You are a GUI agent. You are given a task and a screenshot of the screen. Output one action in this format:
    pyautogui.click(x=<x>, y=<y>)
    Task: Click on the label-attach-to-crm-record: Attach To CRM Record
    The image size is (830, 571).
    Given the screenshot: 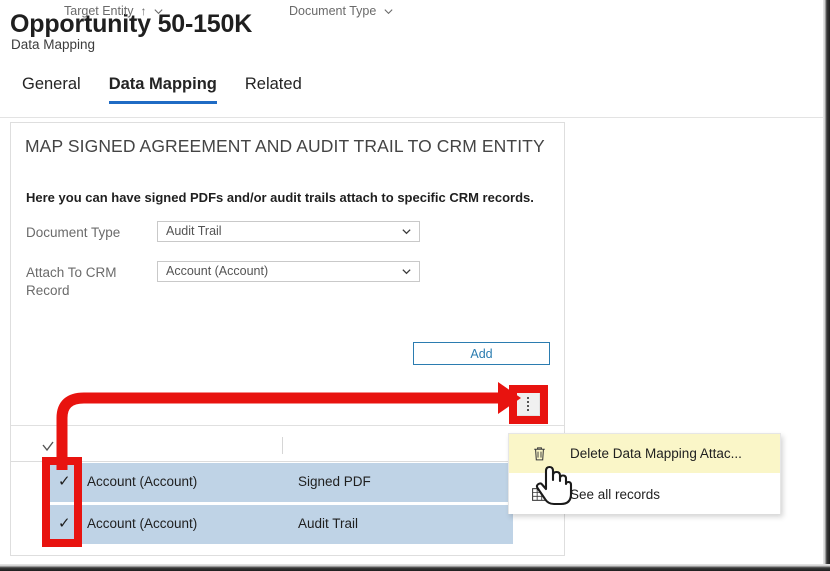 What is the action you would take?
    pyautogui.click(x=71, y=281)
    